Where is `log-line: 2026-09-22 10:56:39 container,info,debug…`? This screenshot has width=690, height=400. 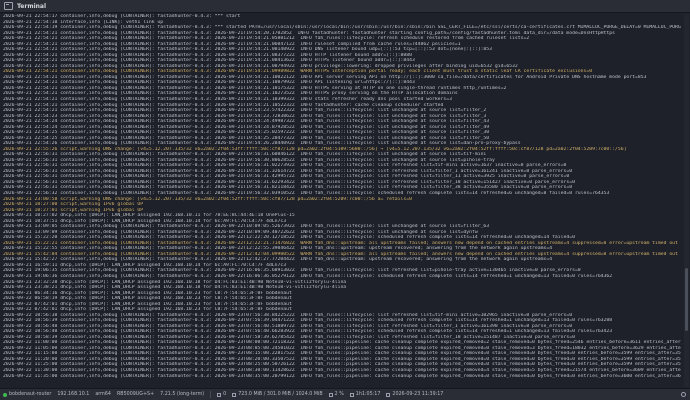
log-line: 2026-09-22 10:56:39 container,info,debug… is located at coordinates (308, 321).